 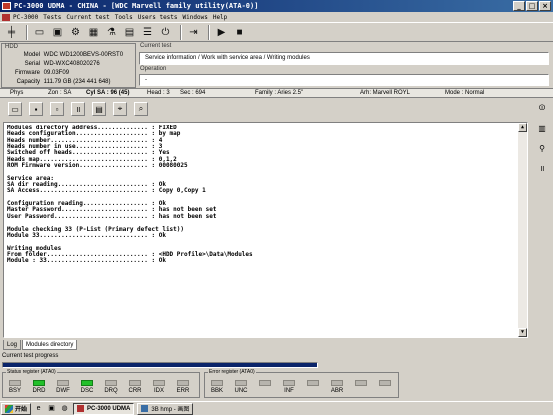 What do you see at coordinates (77, 82) in the screenshot?
I see `hdd-capacity-value: 111.79 GB (234 441 648)` at bounding box center [77, 82].